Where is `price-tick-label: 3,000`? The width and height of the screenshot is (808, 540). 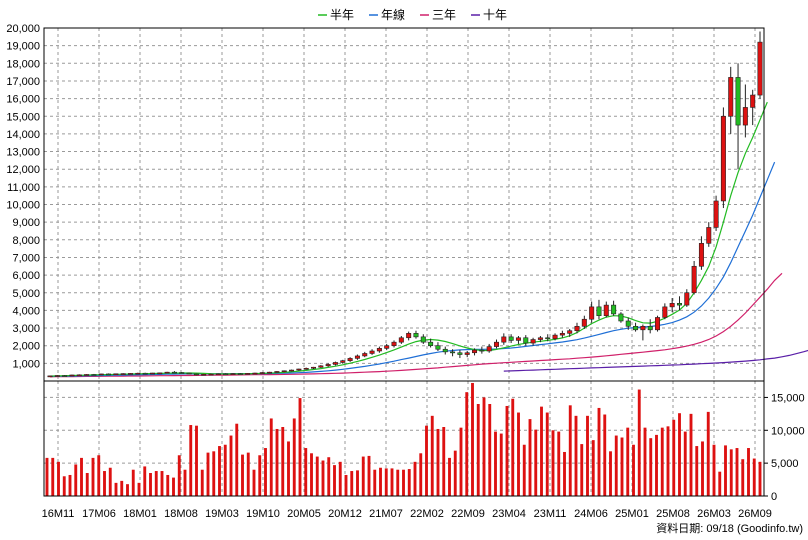
price-tick-label: 3,000 is located at coordinates (26, 329).